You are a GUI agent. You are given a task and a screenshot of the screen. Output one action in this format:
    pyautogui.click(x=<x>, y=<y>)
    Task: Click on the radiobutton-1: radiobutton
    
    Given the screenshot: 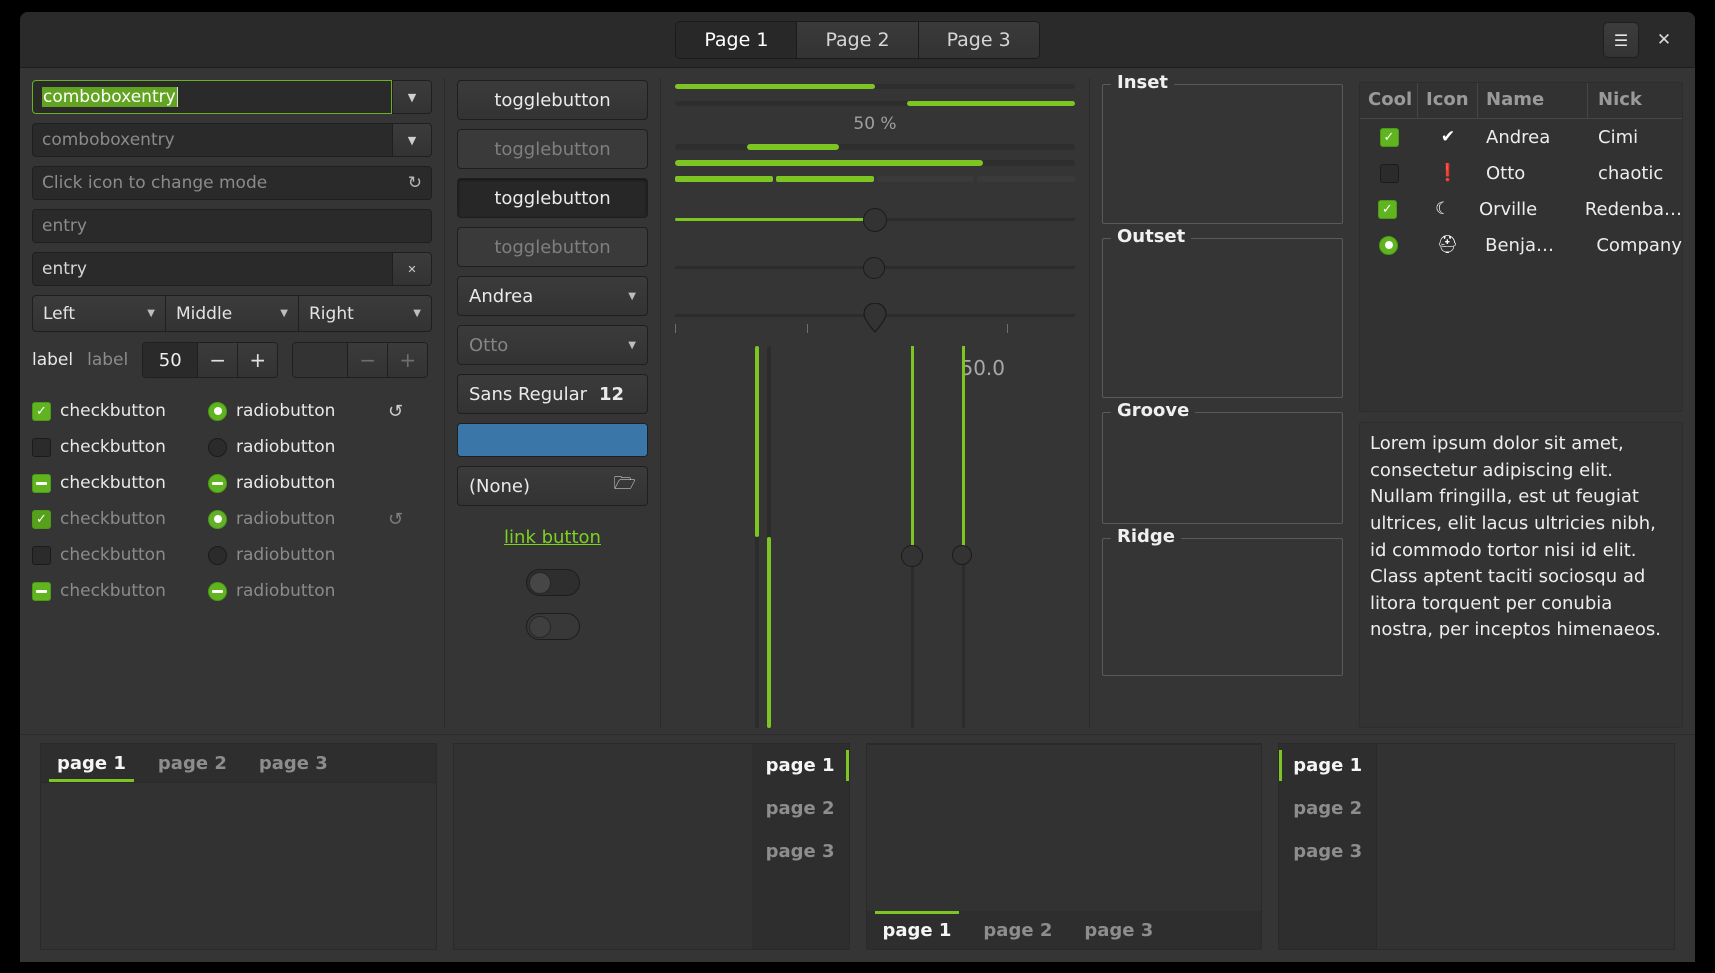 What is the action you would take?
    pyautogui.click(x=288, y=411)
    